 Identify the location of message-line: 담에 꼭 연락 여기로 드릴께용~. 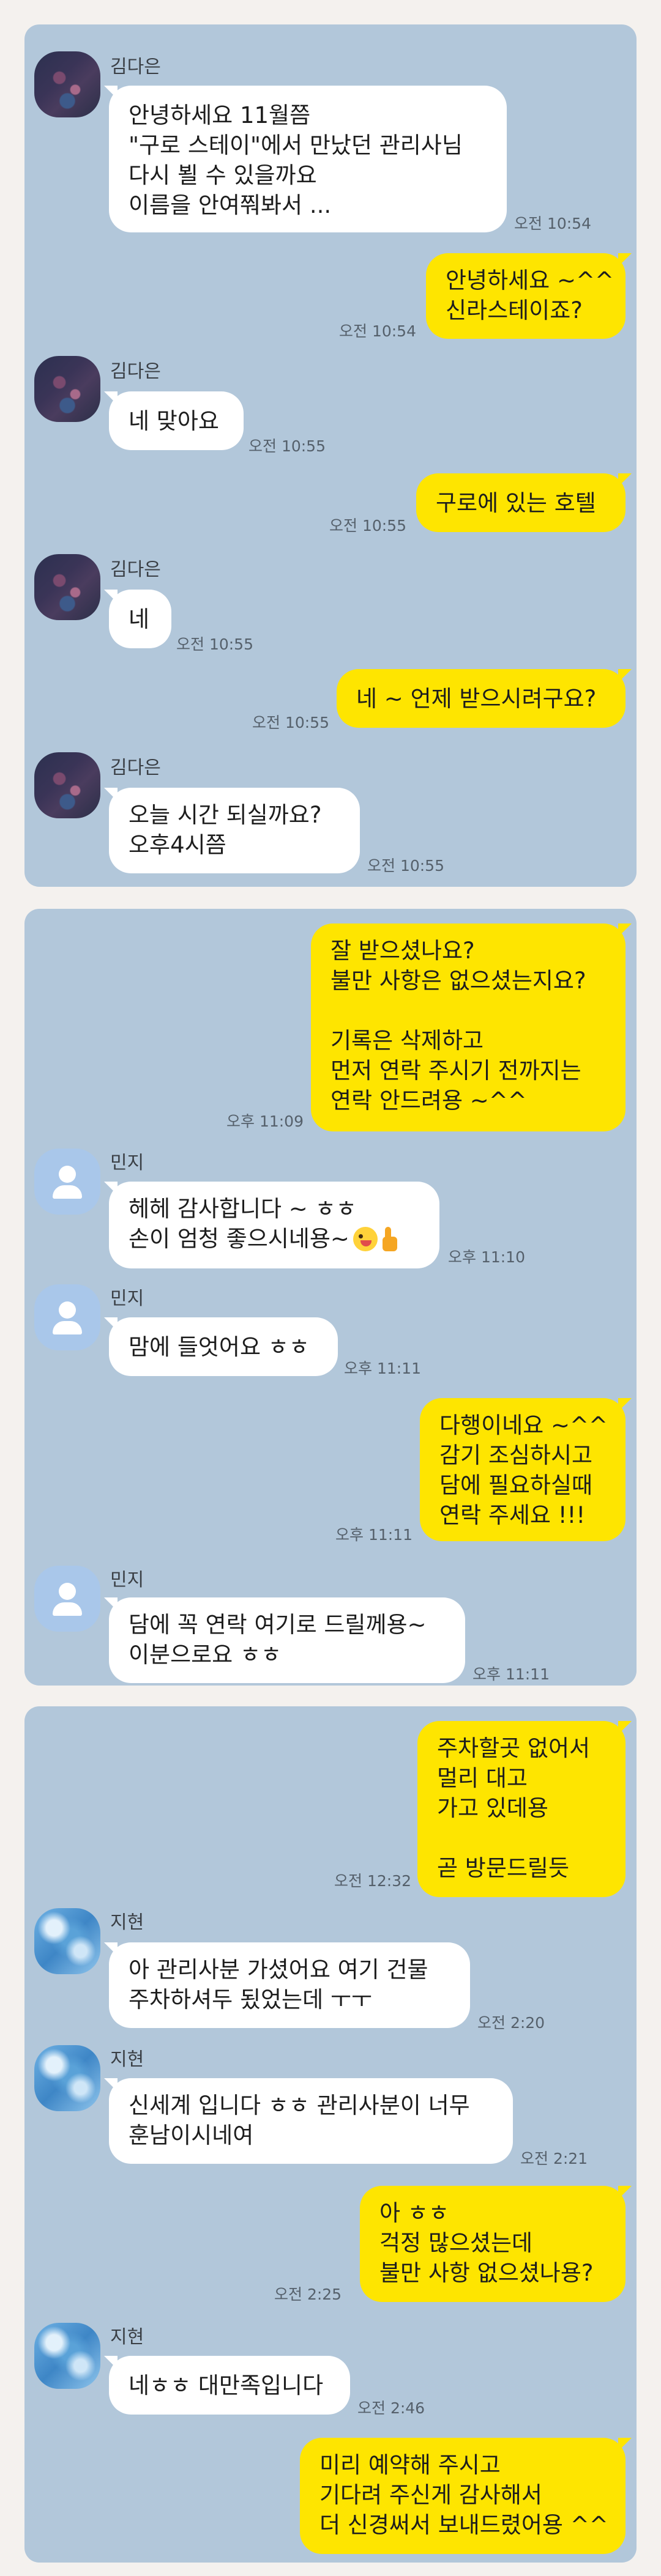
(278, 1625).